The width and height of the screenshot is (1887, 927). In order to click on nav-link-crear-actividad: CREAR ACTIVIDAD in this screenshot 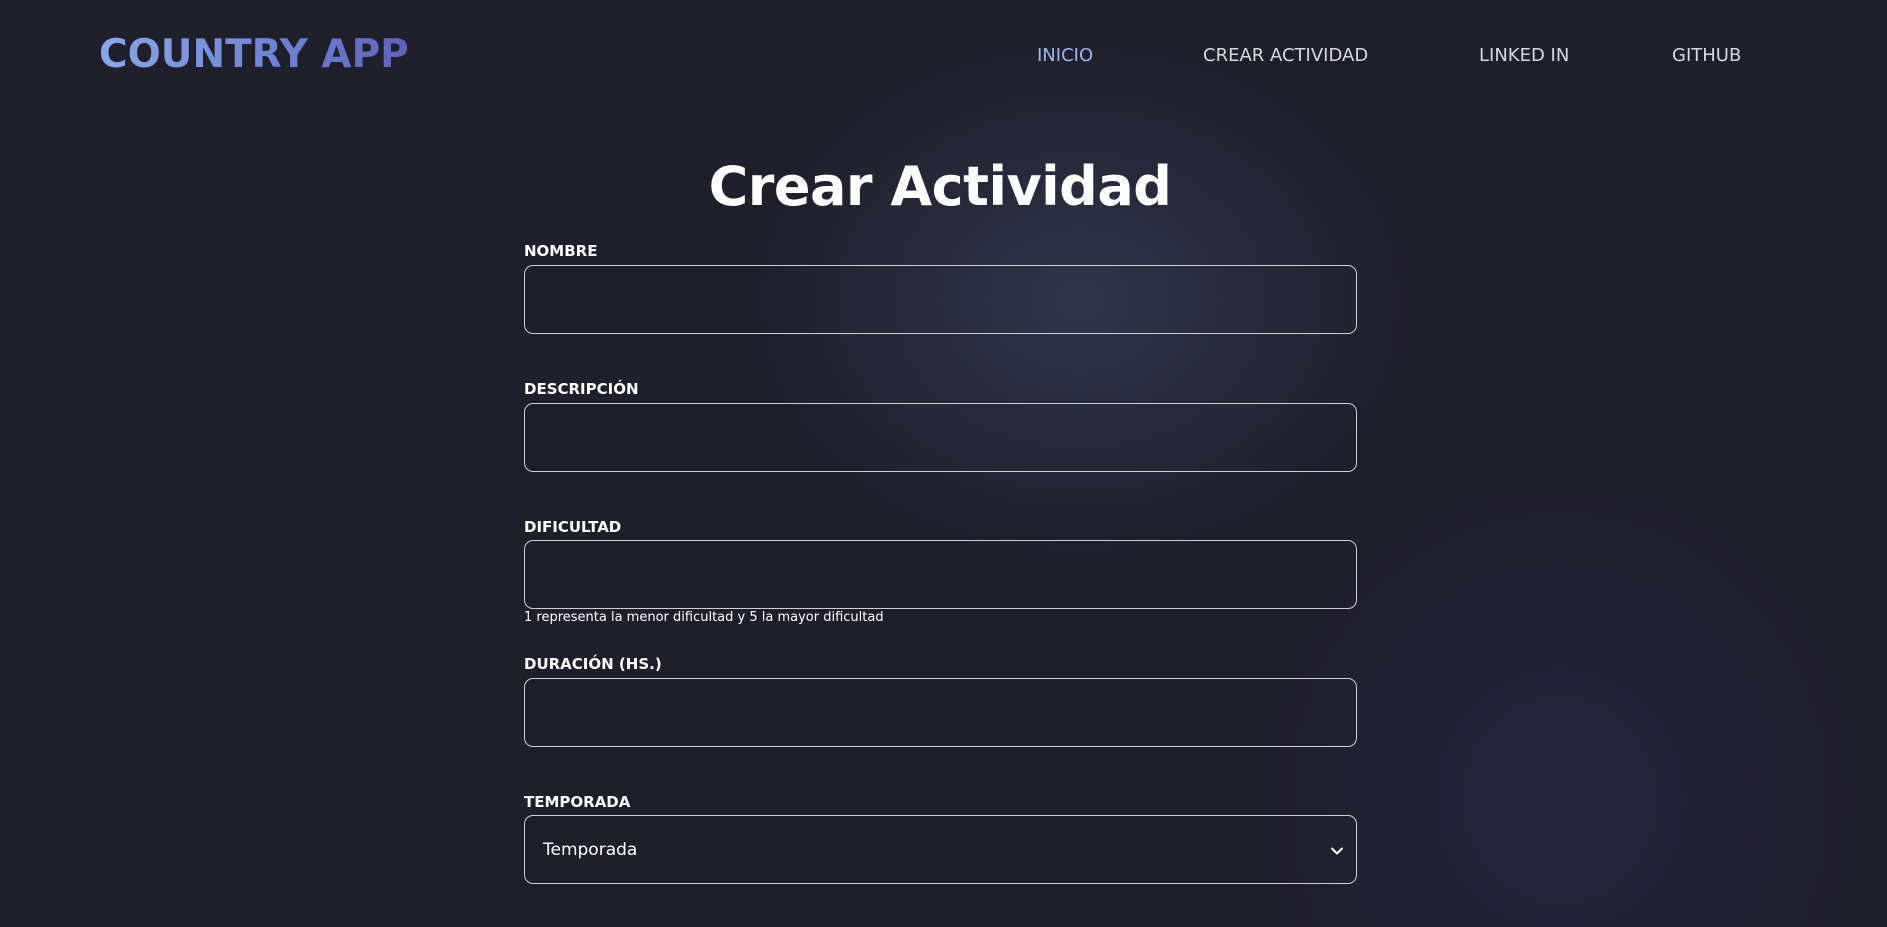, I will do `click(1285, 56)`.